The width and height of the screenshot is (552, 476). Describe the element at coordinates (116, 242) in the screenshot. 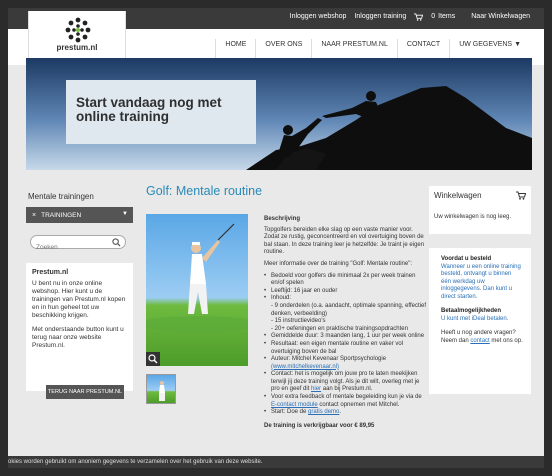

I see `search-icon` at that location.